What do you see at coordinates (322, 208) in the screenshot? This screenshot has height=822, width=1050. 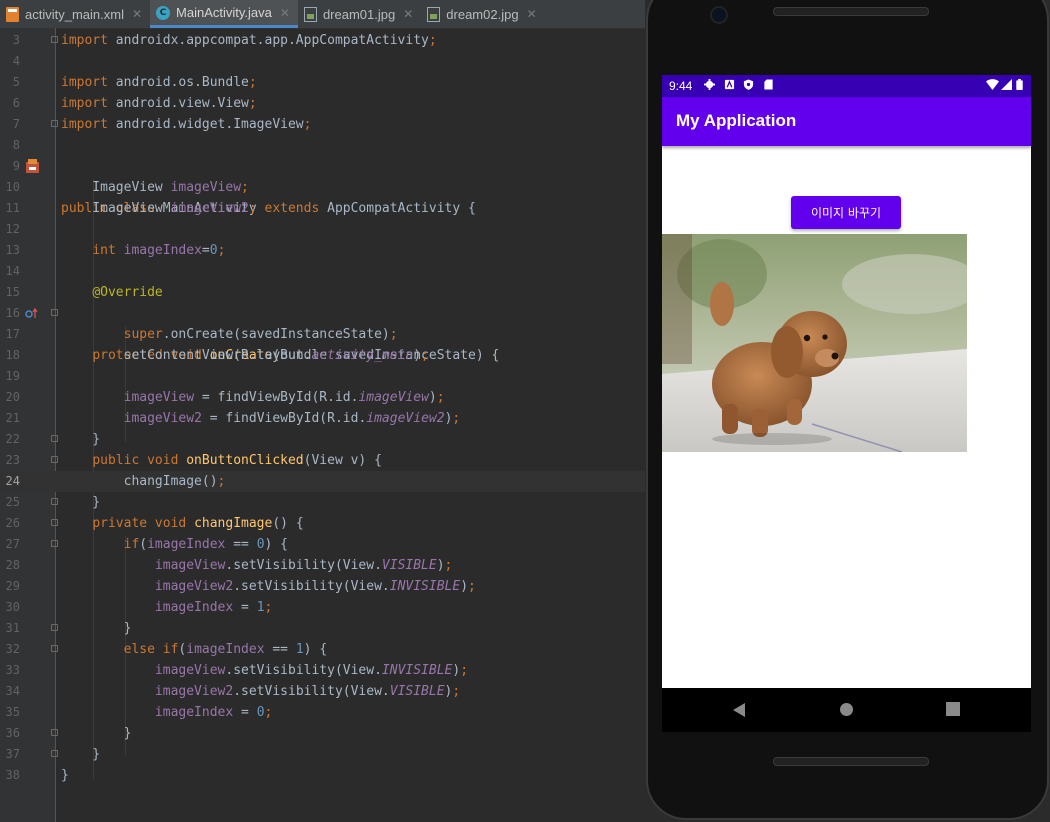 I see `code-line: 11 ImageView imageView2;` at bounding box center [322, 208].